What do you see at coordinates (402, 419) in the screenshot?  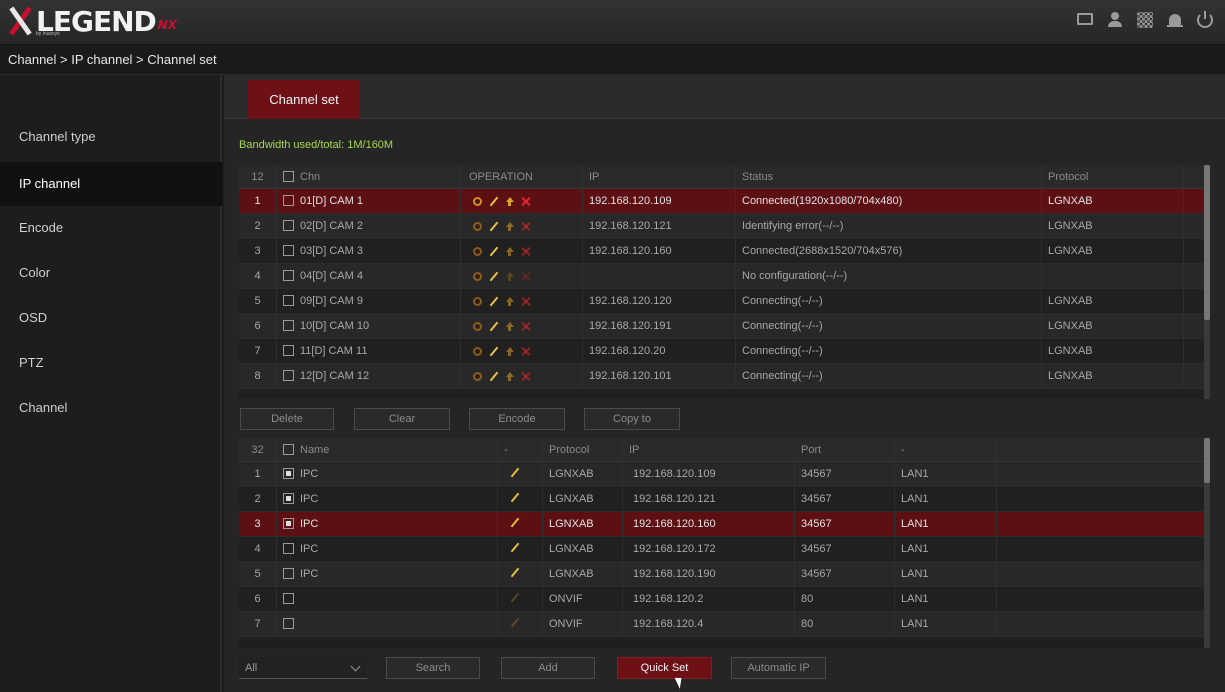 I see `clear-button: Clear` at bounding box center [402, 419].